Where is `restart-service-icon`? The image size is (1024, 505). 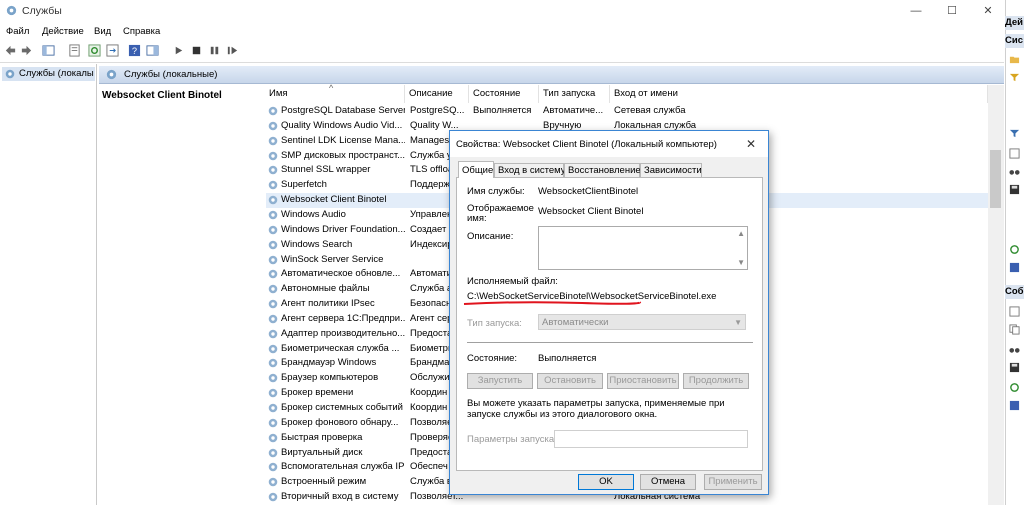
restart-service-icon is located at coordinates (232, 50).